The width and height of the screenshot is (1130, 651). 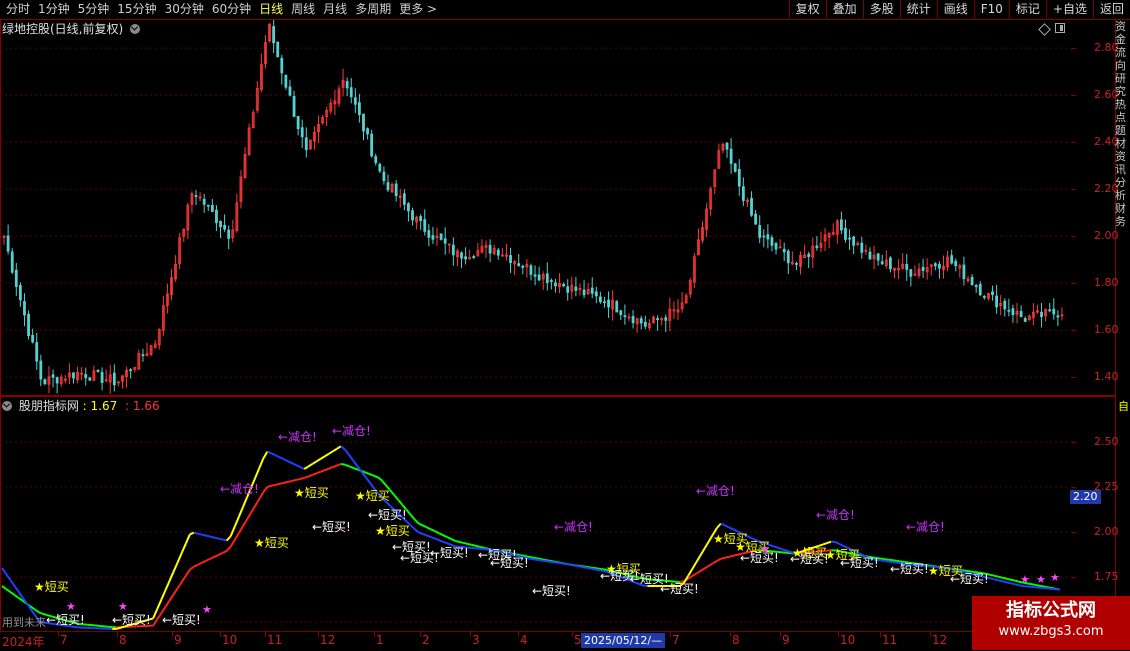 I want to click on month-label-8: 3, so click(x=476, y=640).